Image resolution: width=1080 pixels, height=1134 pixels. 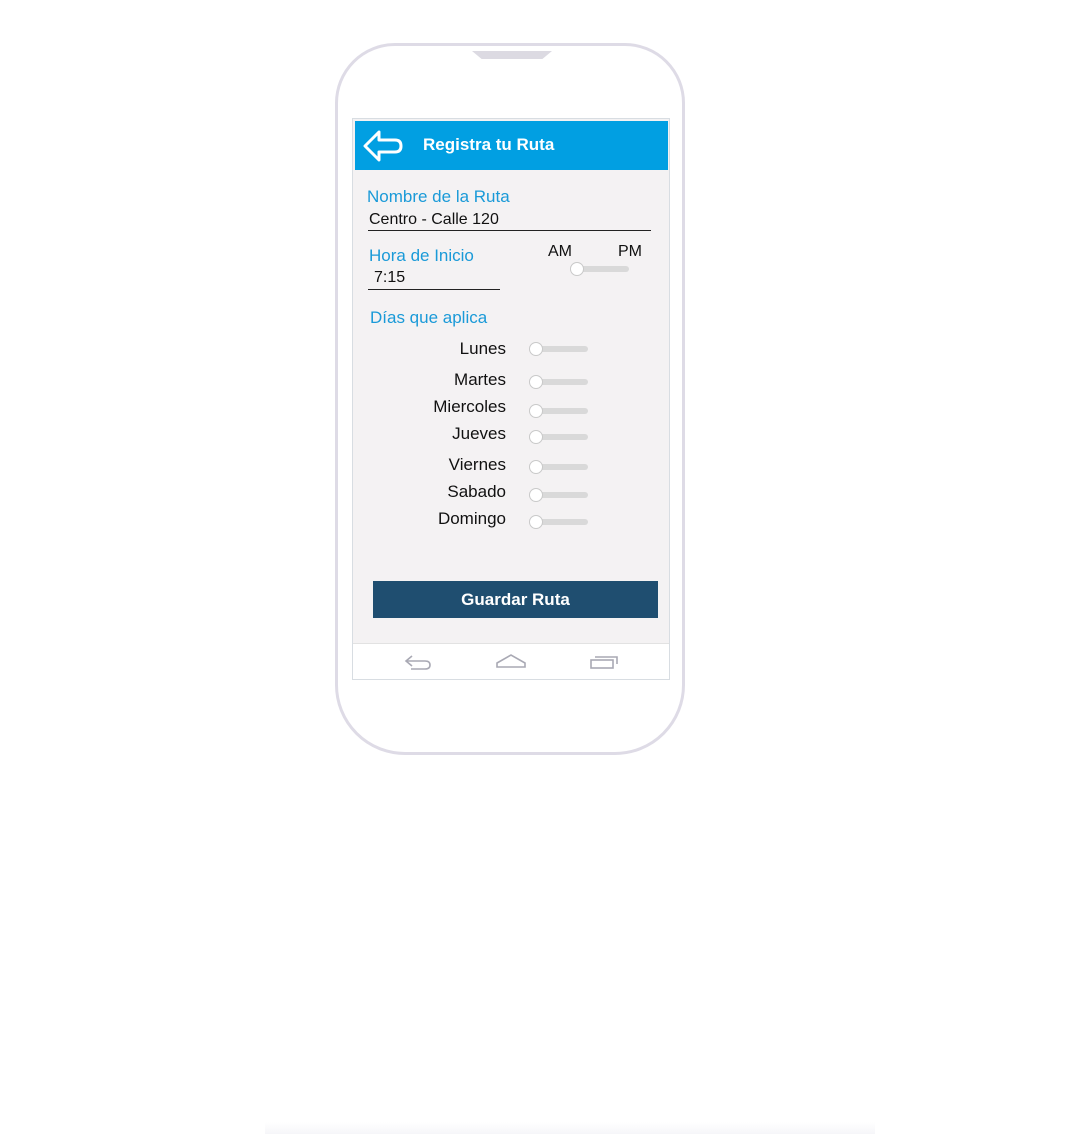 I want to click on day-switch-domingo, so click(x=559, y=522).